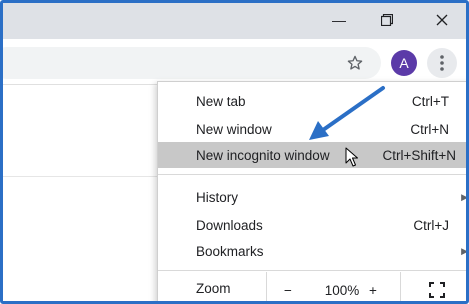  I want to click on plus-icon: +, so click(373, 290).